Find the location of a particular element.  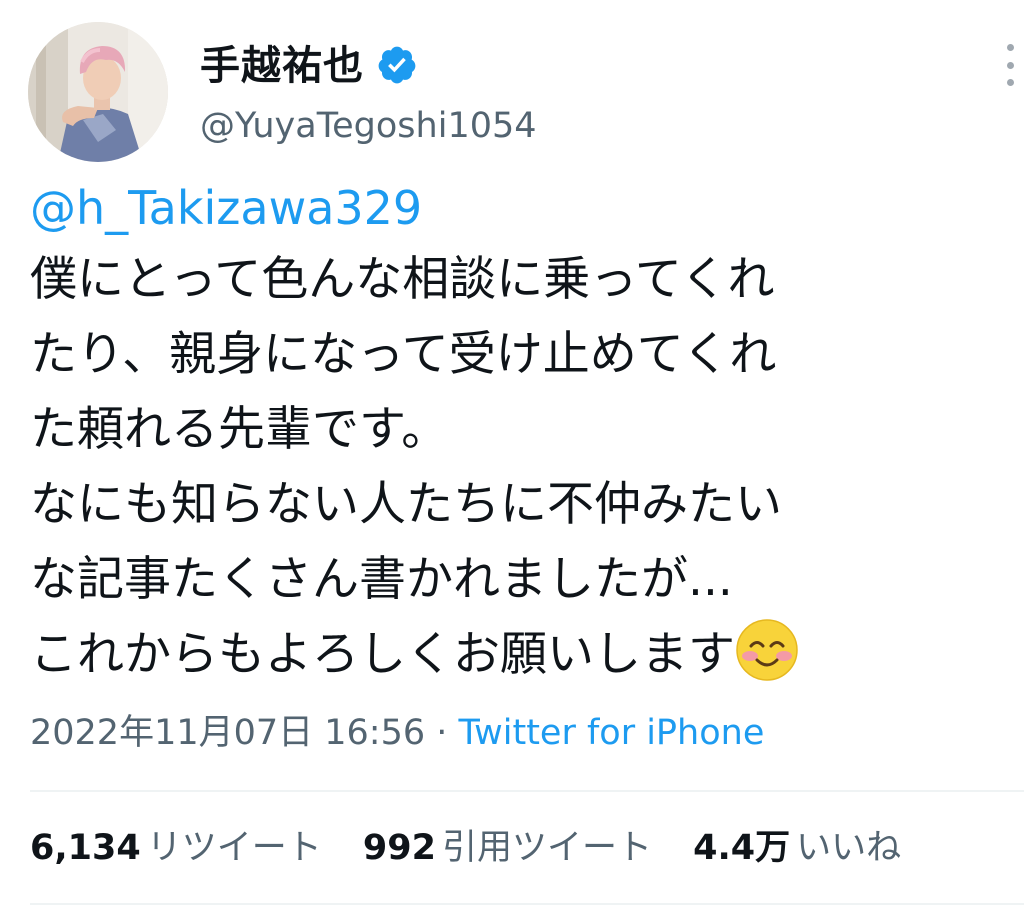

tweet-line-text: これからもよろしくお願いします is located at coordinates (382, 654).